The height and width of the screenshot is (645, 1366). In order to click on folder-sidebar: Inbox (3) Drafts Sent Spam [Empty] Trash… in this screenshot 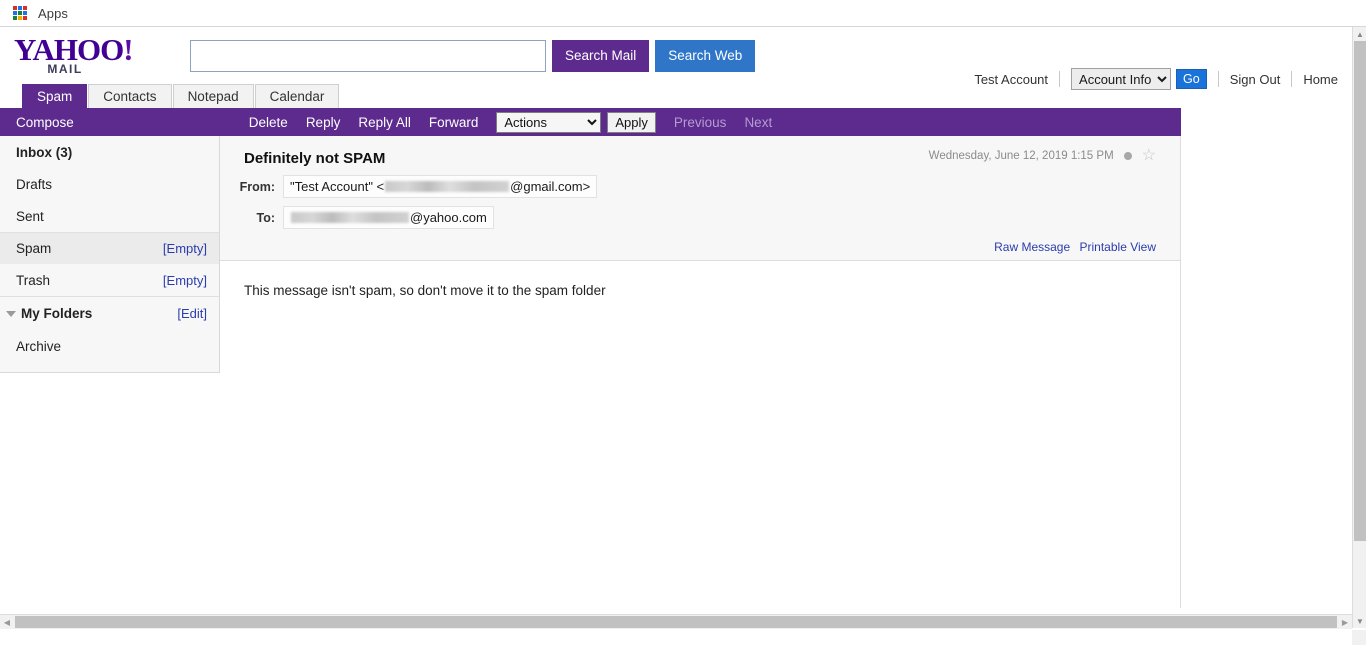, I will do `click(110, 254)`.